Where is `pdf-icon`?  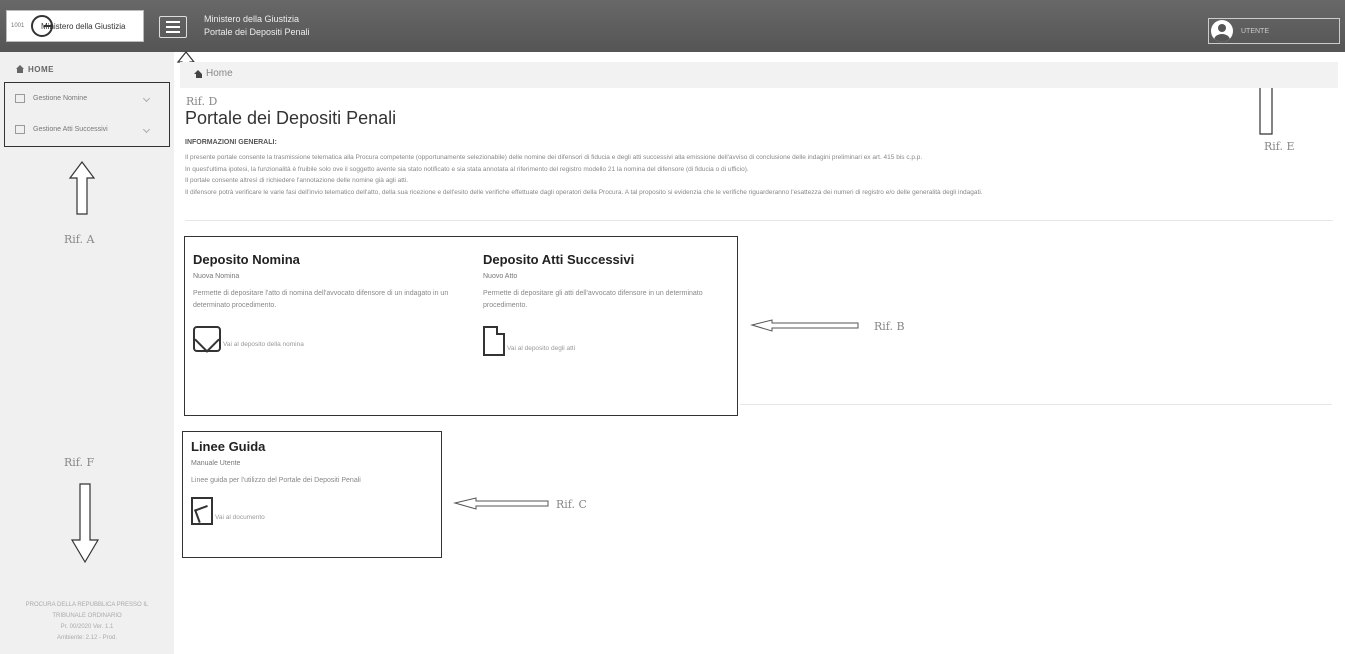
pdf-icon is located at coordinates (202, 511).